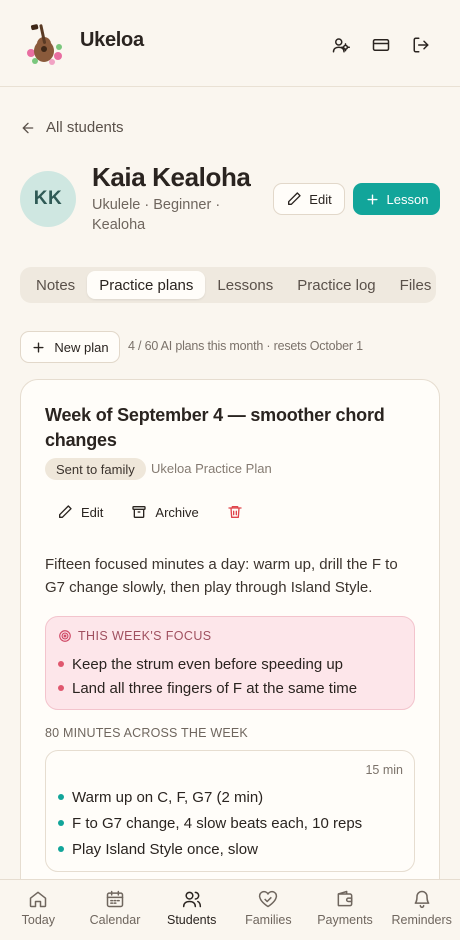 The height and width of the screenshot is (940, 460). Describe the element at coordinates (191, 910) in the screenshot. I see `nav-students: Students` at that location.